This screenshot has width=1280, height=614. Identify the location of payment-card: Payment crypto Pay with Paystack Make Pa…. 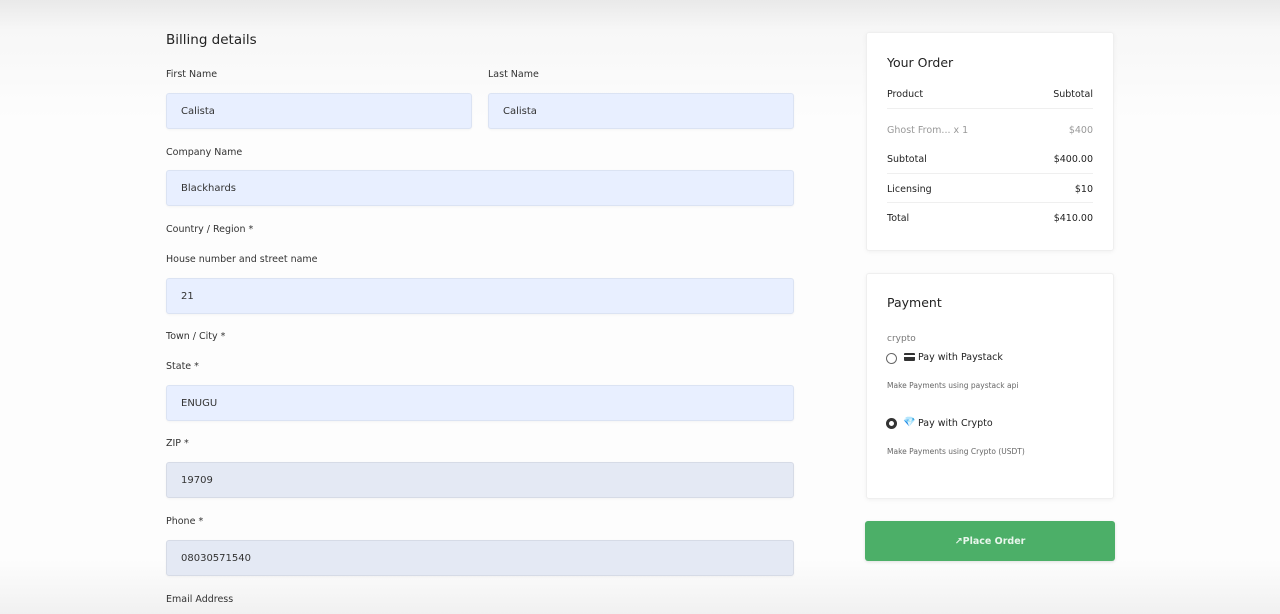
(990, 386).